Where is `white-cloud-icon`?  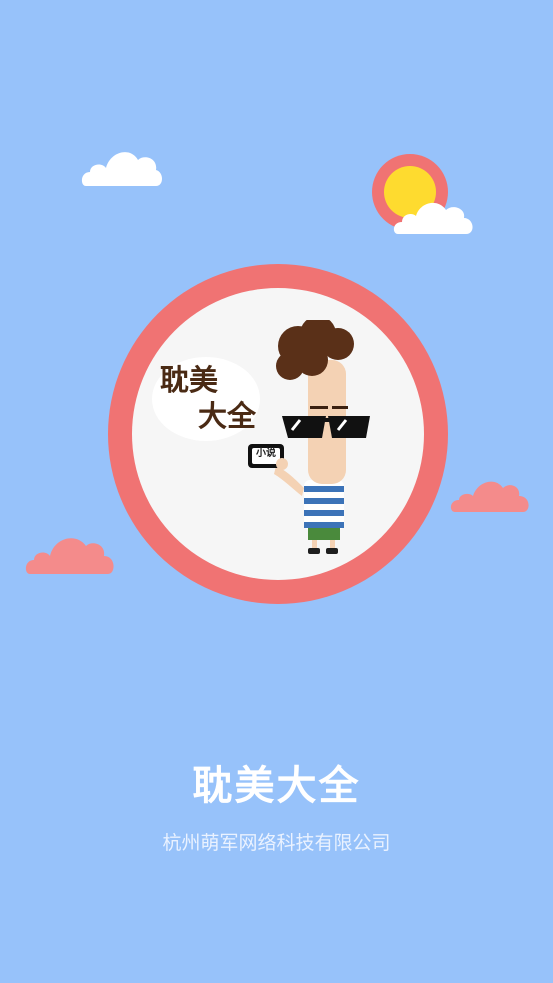 white-cloud-icon is located at coordinates (121, 169).